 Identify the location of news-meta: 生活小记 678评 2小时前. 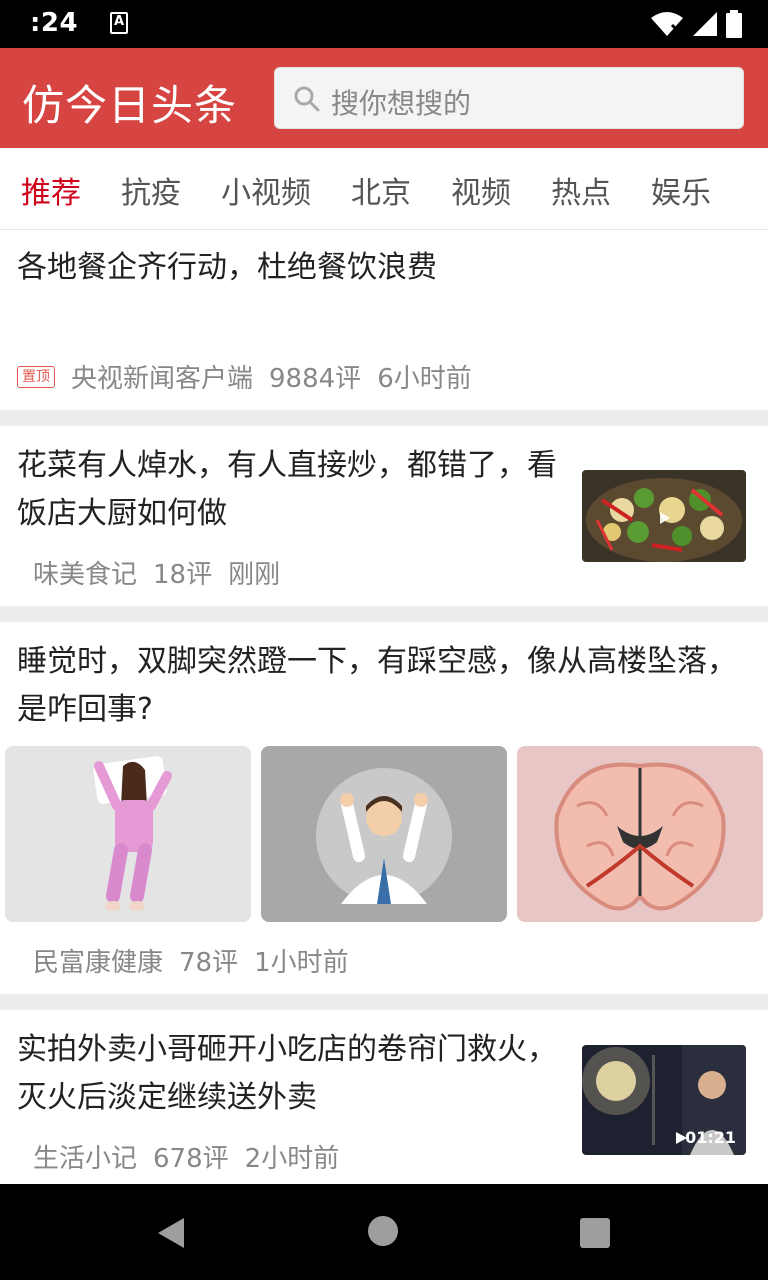
(186, 1156).